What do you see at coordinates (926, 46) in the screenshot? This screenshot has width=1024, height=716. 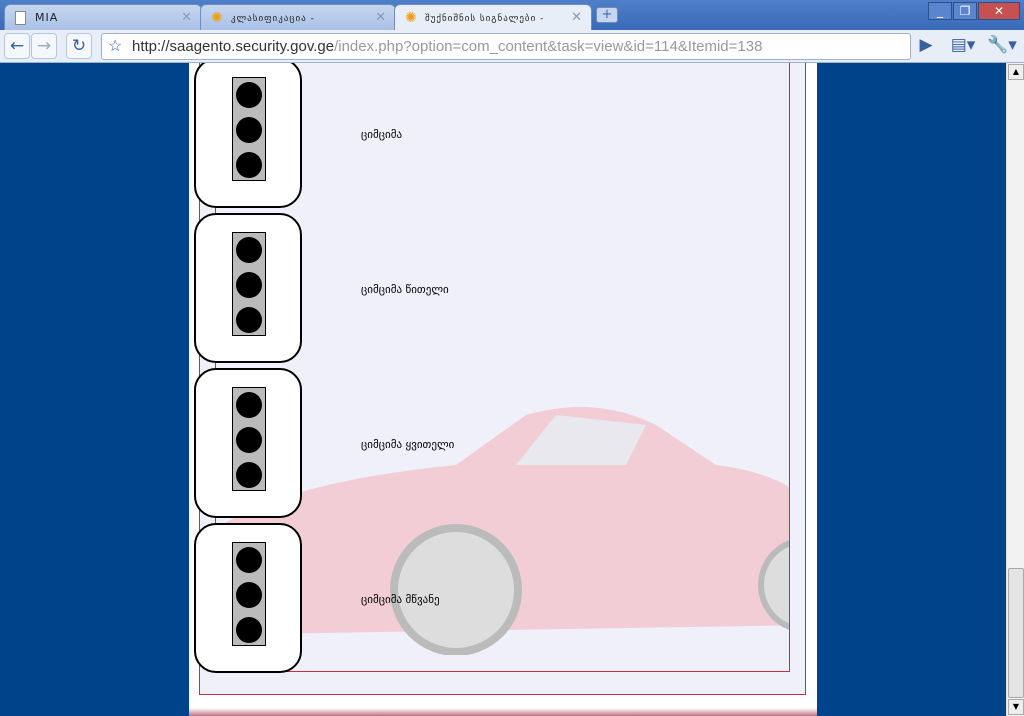 I see `go-button: ▶` at bounding box center [926, 46].